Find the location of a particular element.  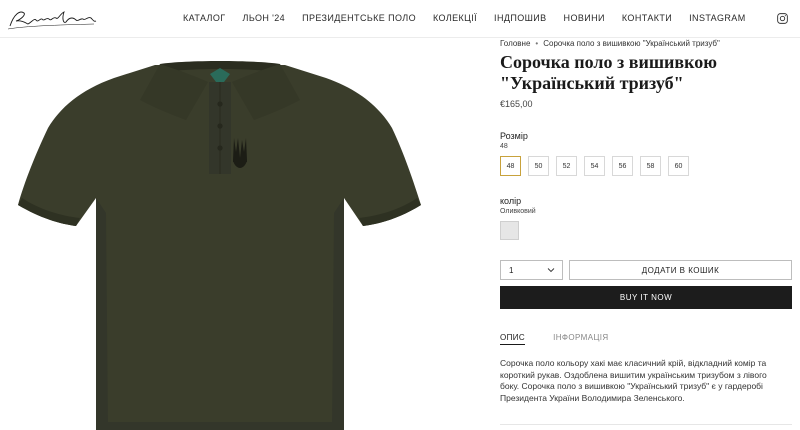

size-option-58: 58 is located at coordinates (650, 166).